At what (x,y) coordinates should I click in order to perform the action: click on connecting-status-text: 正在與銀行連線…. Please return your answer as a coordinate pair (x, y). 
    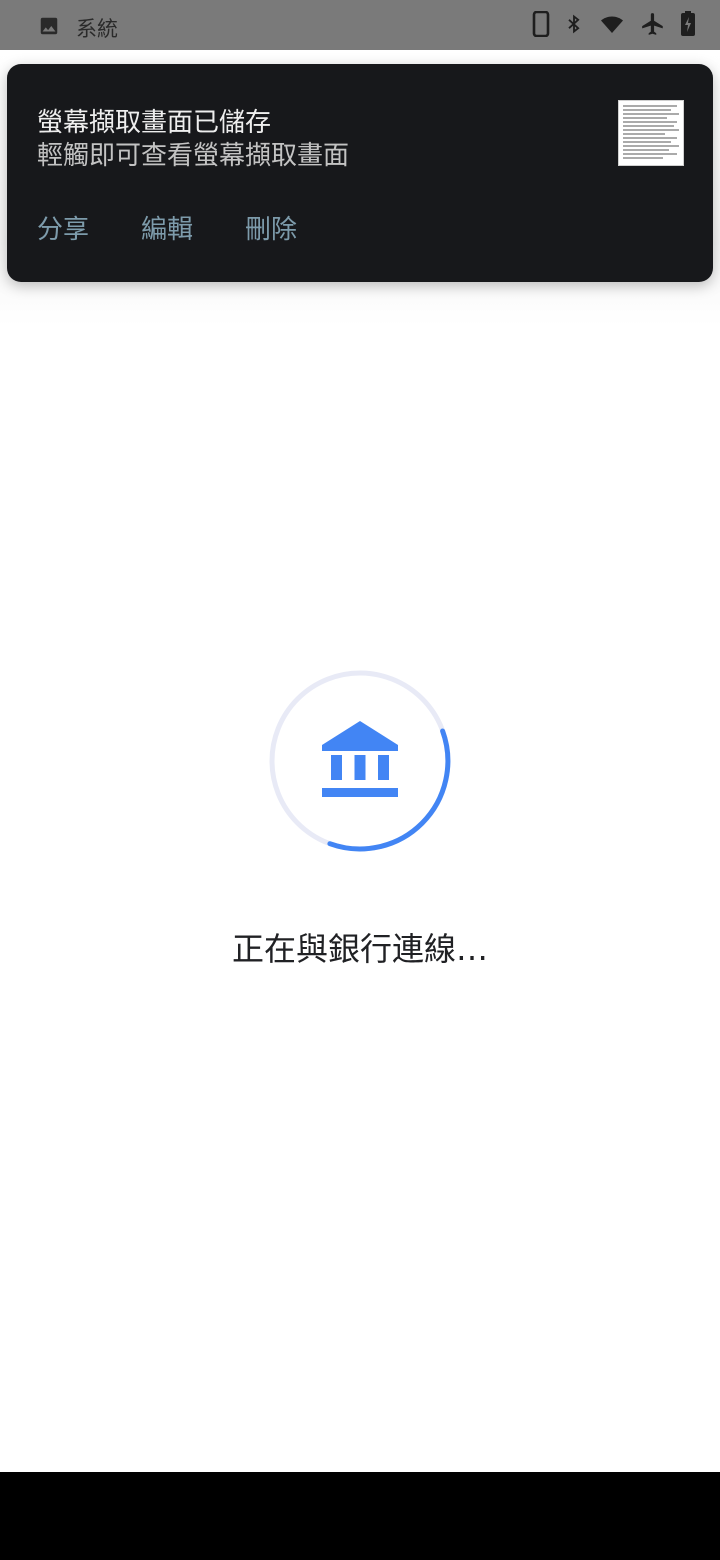
    Looking at the image, I should click on (359, 949).